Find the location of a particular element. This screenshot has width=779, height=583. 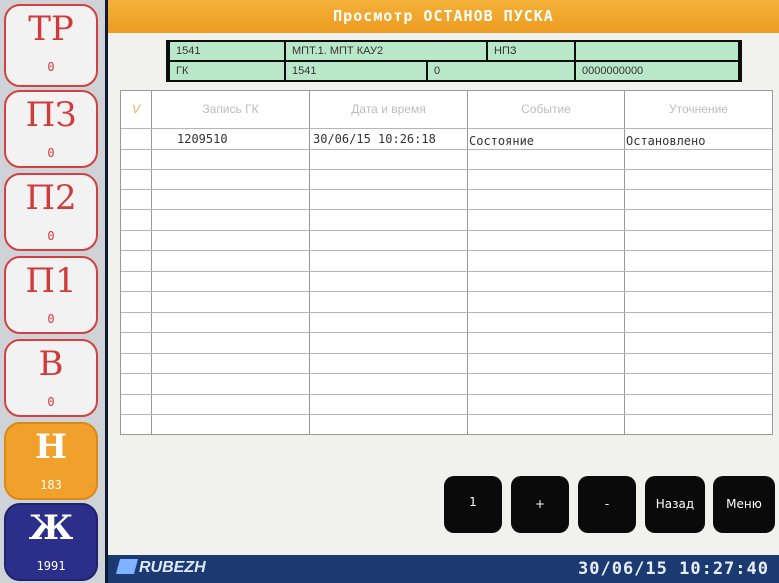

sidebar-item-label: П1 is located at coordinates (51, 281).